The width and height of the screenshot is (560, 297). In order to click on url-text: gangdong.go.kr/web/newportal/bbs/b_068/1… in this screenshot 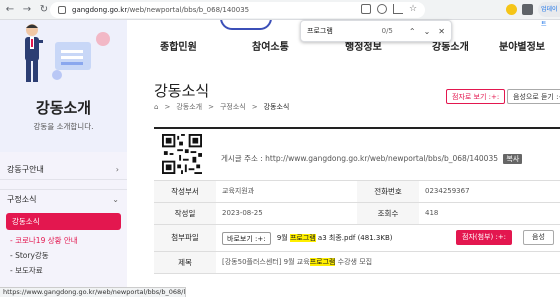, I will do `click(161, 10)`.